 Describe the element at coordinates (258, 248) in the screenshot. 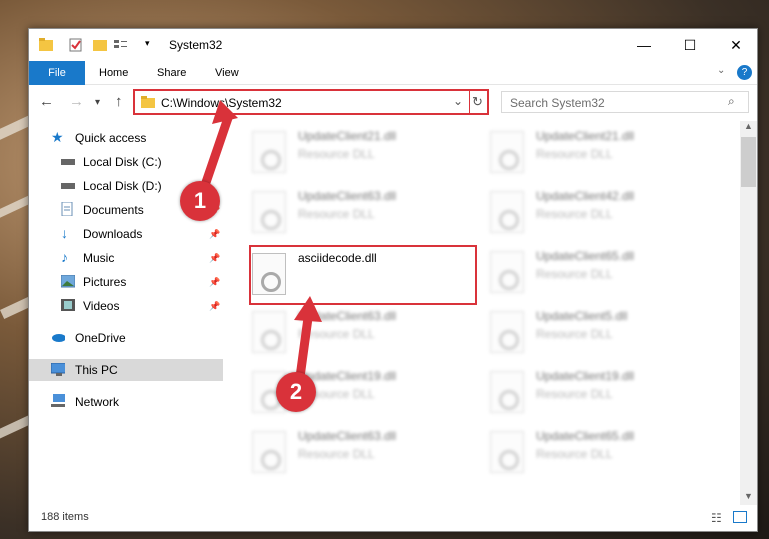

I see `annotation-overlay` at that location.